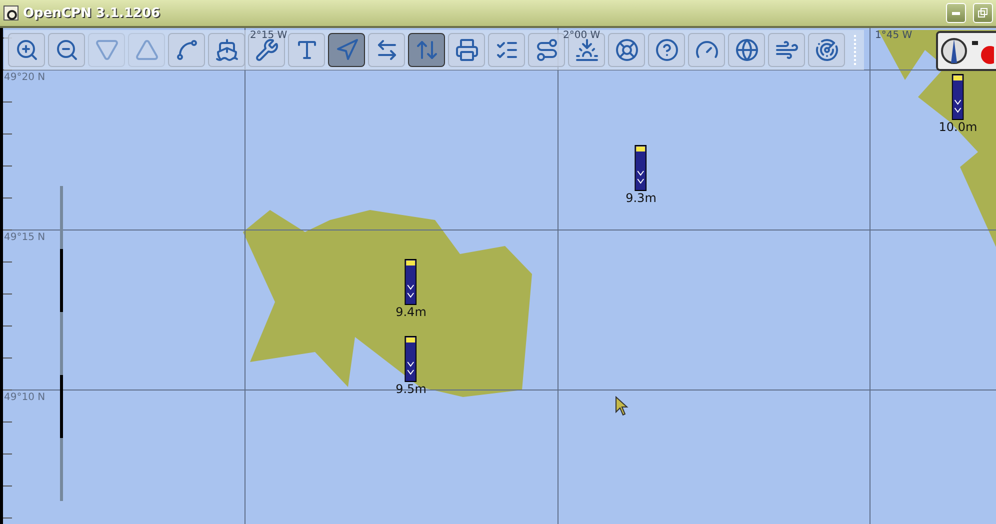 The height and width of the screenshot is (524, 996). I want to click on globe-icon, so click(746, 50).